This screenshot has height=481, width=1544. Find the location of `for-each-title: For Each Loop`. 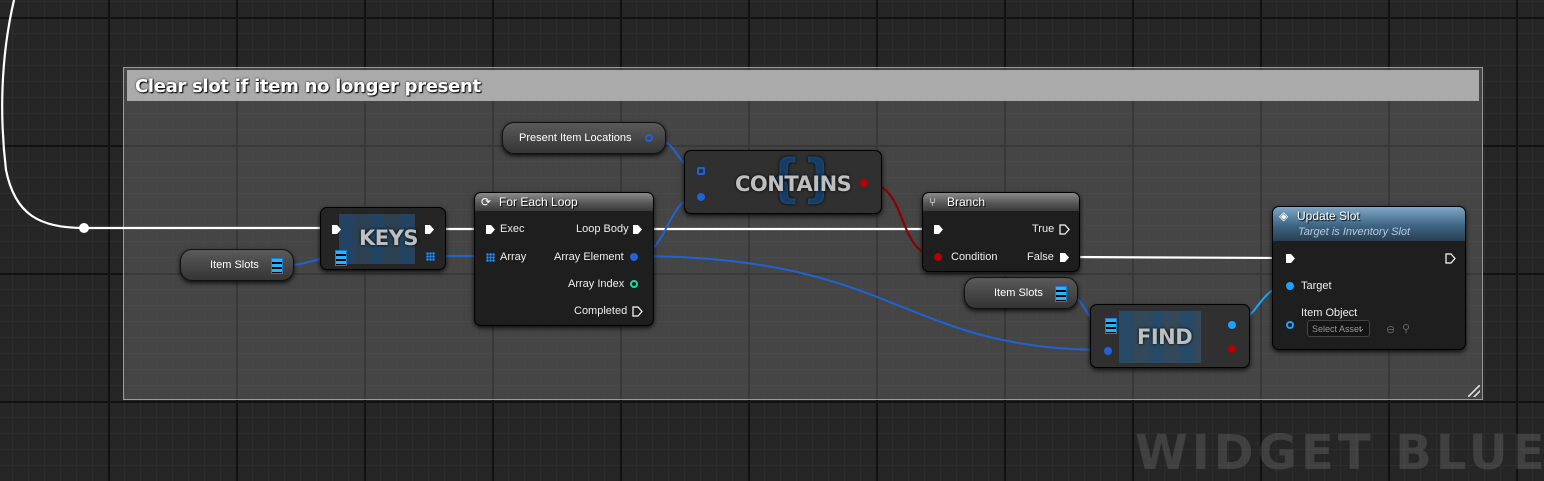

for-each-title: For Each Loop is located at coordinates (538, 202).